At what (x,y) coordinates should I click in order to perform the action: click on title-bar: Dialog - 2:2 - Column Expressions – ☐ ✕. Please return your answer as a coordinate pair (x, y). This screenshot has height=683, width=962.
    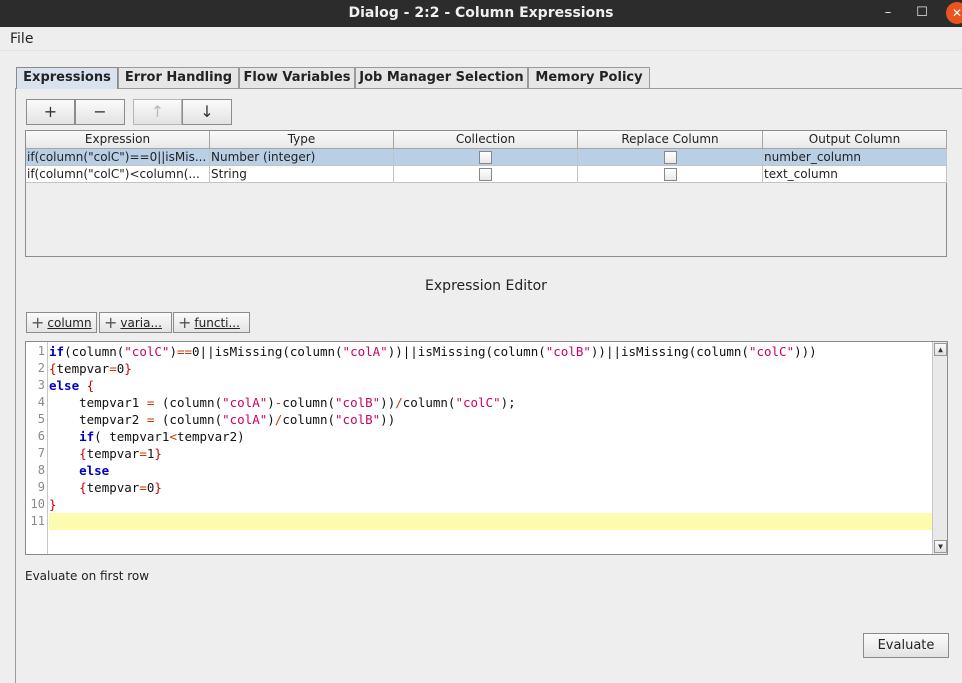
    Looking at the image, I should click on (481, 13).